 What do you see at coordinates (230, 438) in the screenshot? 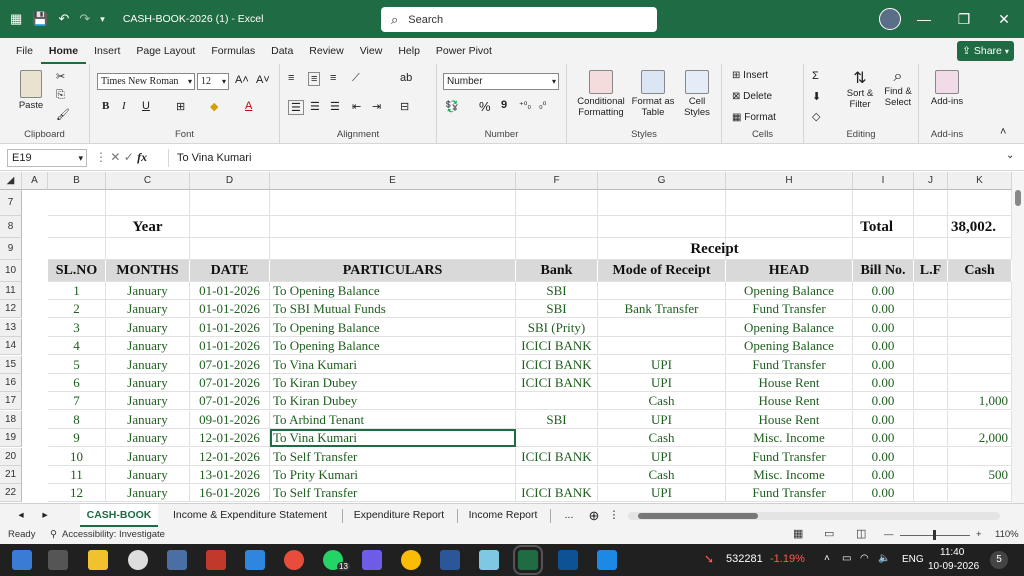
I see `cell-date: 12-01-2026` at bounding box center [230, 438].